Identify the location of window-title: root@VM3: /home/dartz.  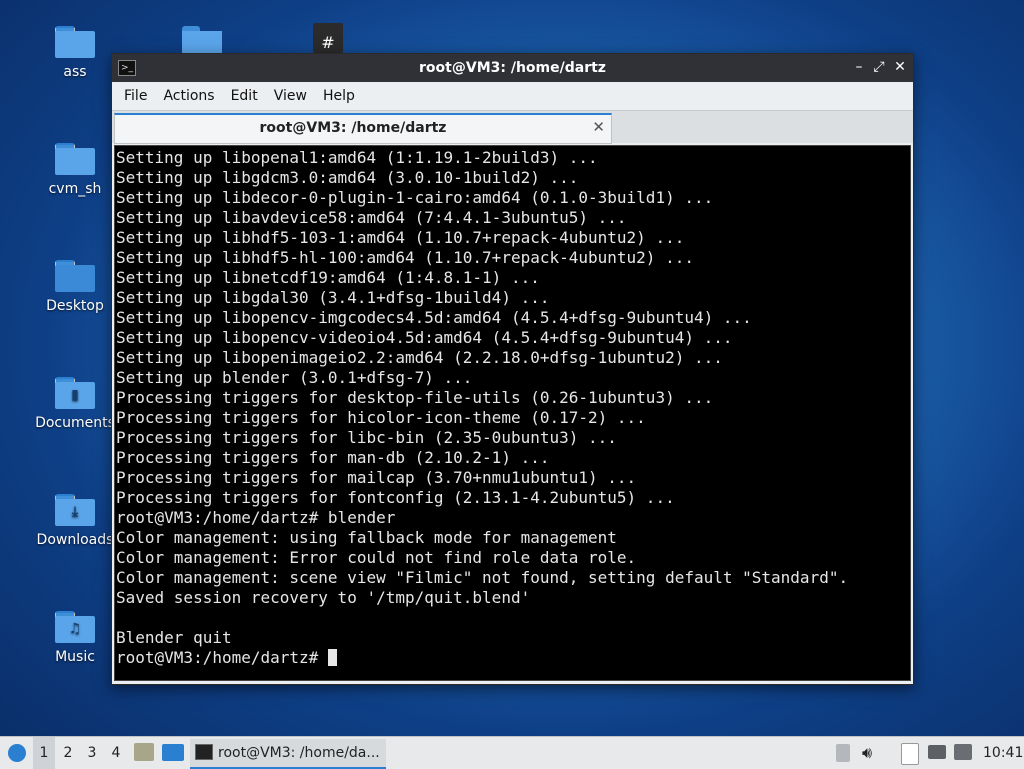
(512, 68).